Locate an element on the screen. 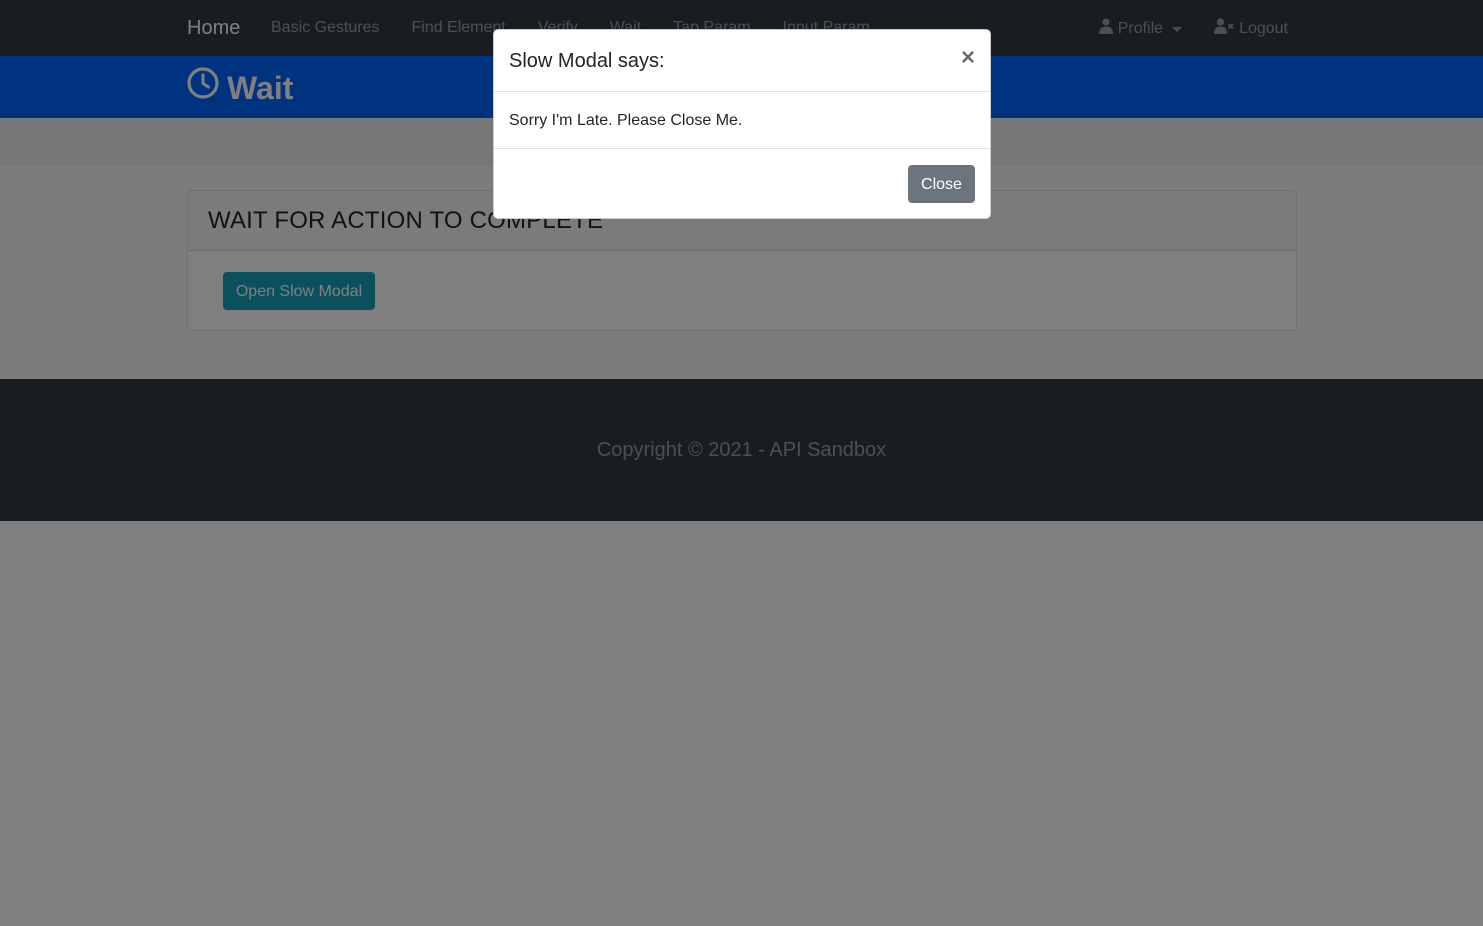 This screenshot has width=1483, height=926. modal-header: Slow Modal says: × is located at coordinates (742, 61).